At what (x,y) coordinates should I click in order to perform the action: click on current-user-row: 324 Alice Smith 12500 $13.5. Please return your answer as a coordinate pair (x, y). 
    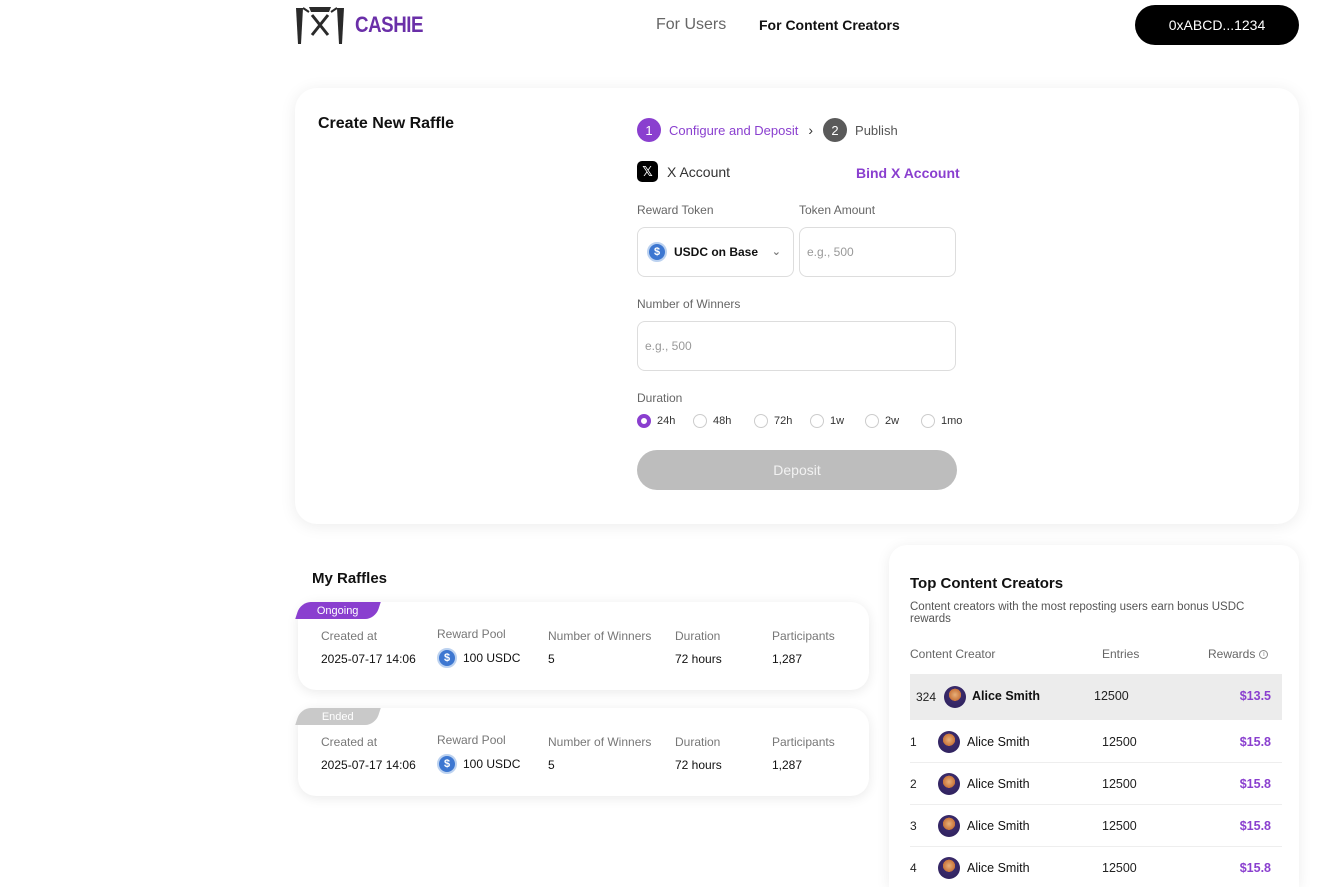
    Looking at the image, I should click on (1096, 697).